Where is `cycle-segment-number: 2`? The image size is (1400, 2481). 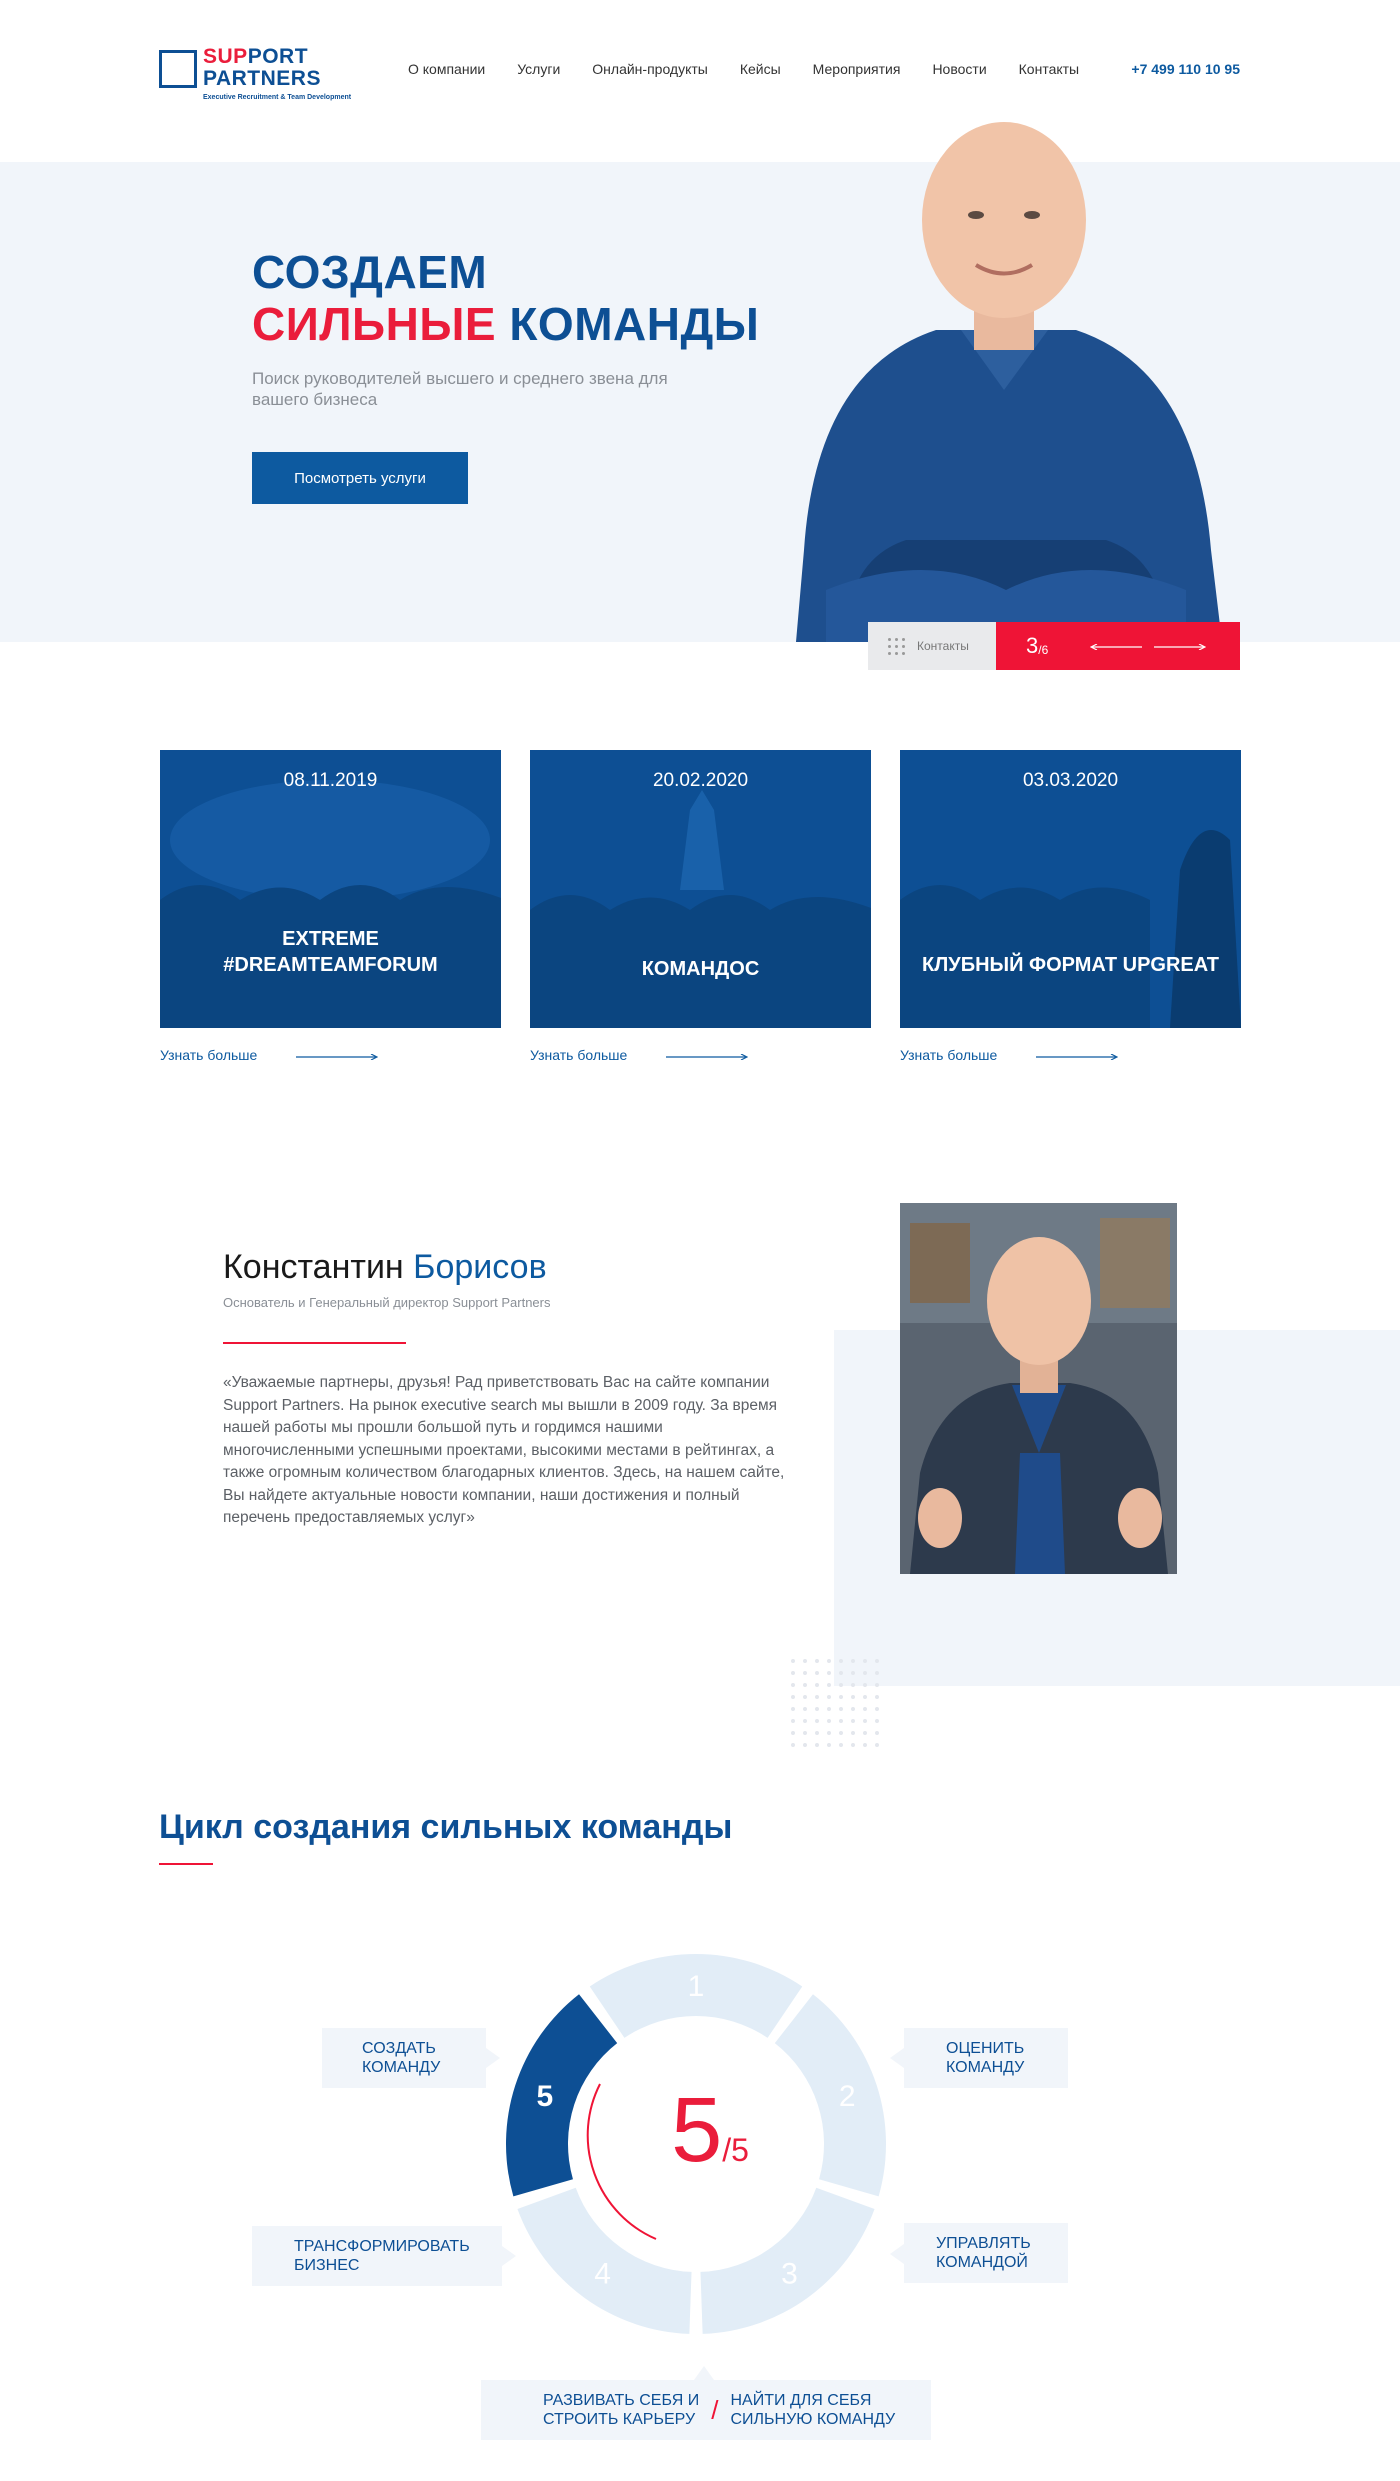 cycle-segment-number: 2 is located at coordinates (847, 2096).